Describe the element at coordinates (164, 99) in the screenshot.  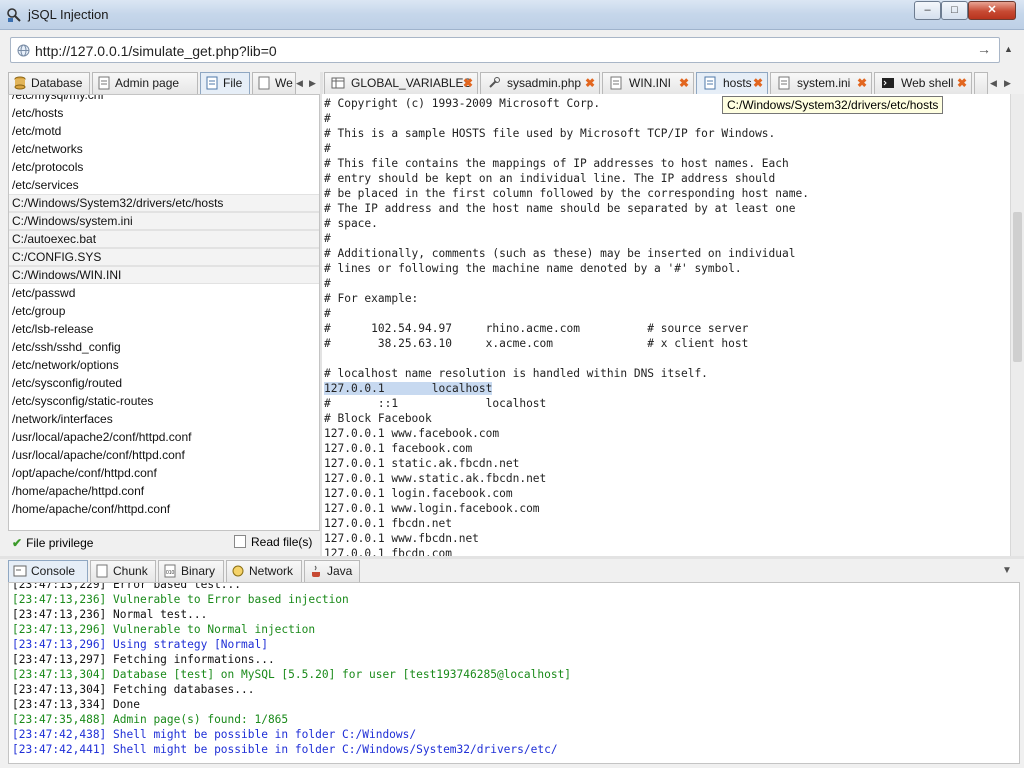
I see `file-list-item: /etc/mysql/my.cnf` at that location.